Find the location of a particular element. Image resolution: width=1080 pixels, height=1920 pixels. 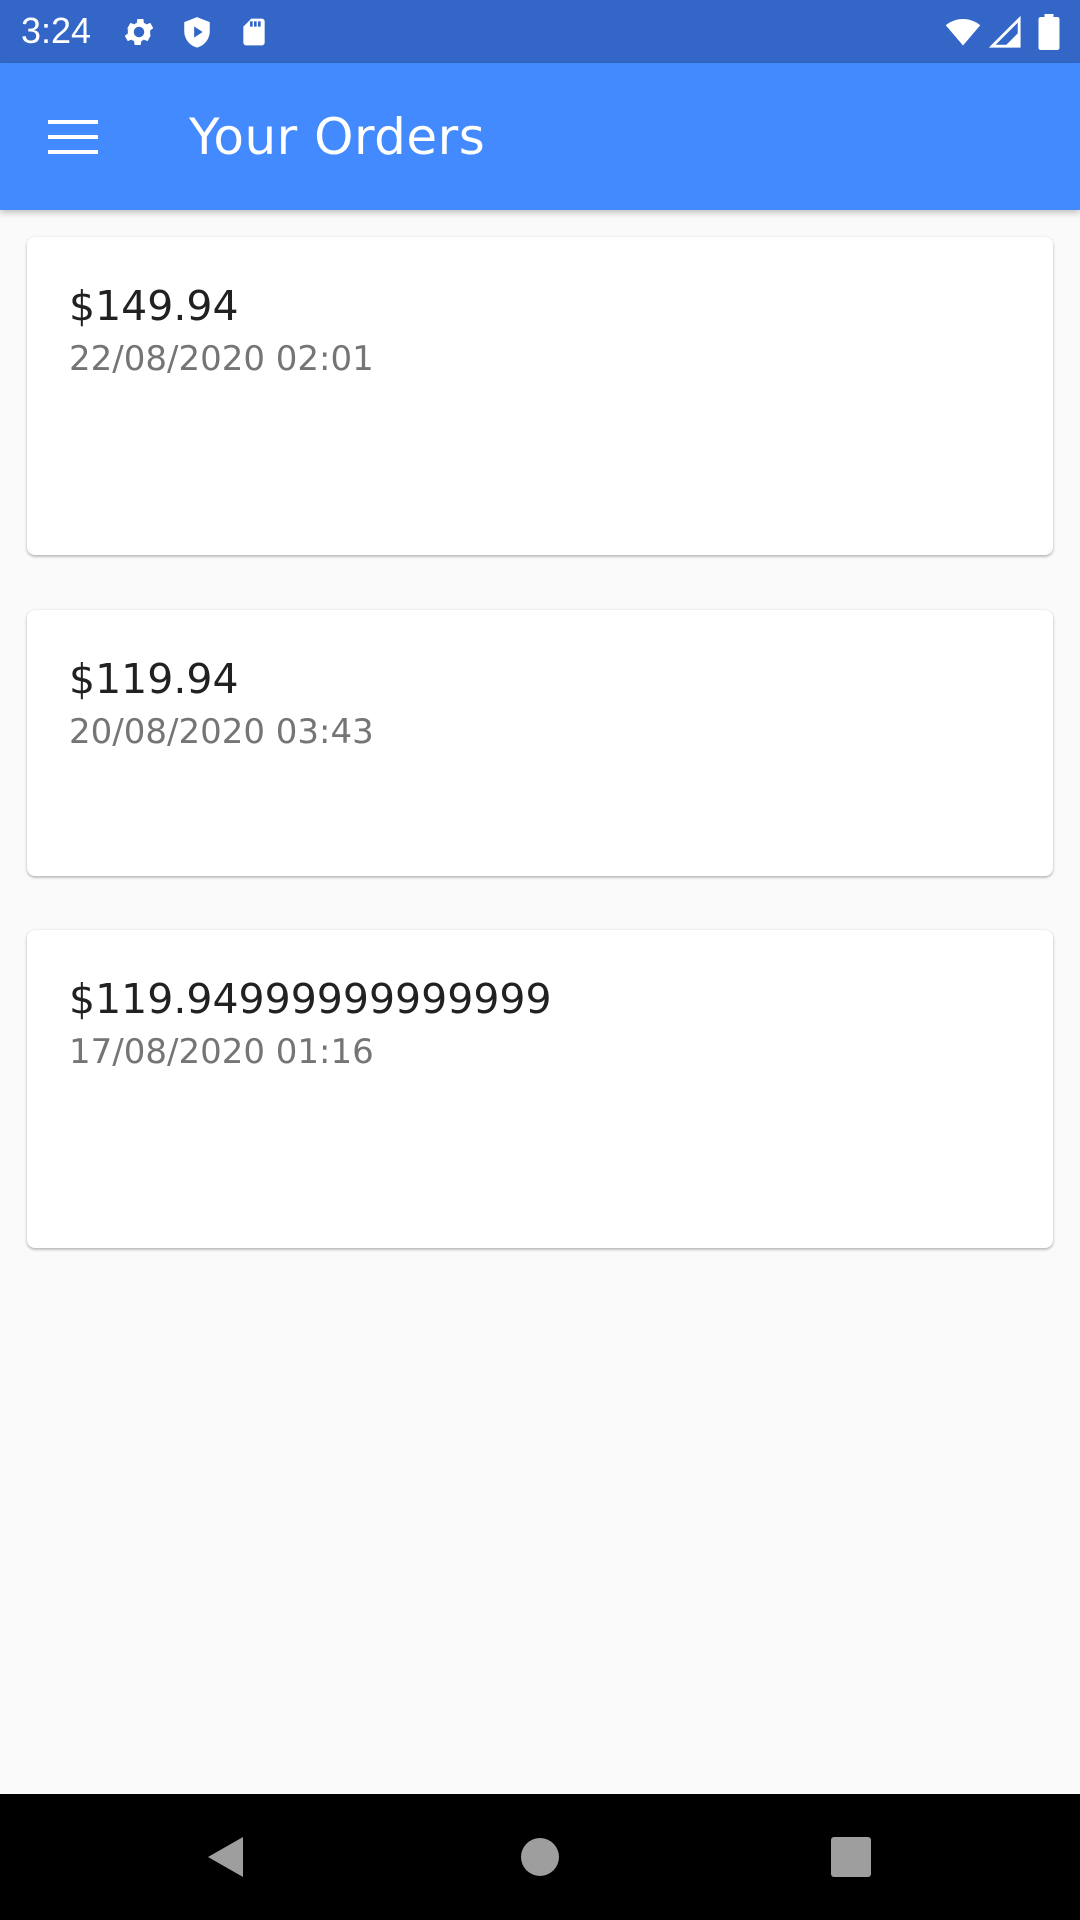

sd-card-icon is located at coordinates (254, 32).